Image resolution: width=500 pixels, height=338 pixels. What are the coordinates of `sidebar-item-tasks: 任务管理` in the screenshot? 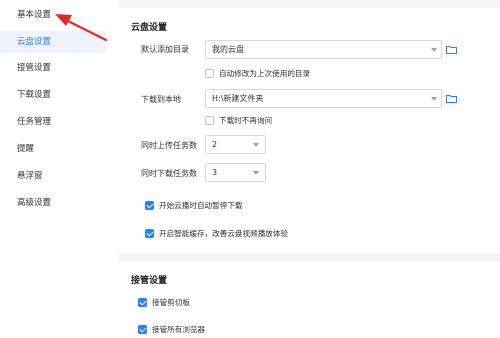 It's located at (53, 122).